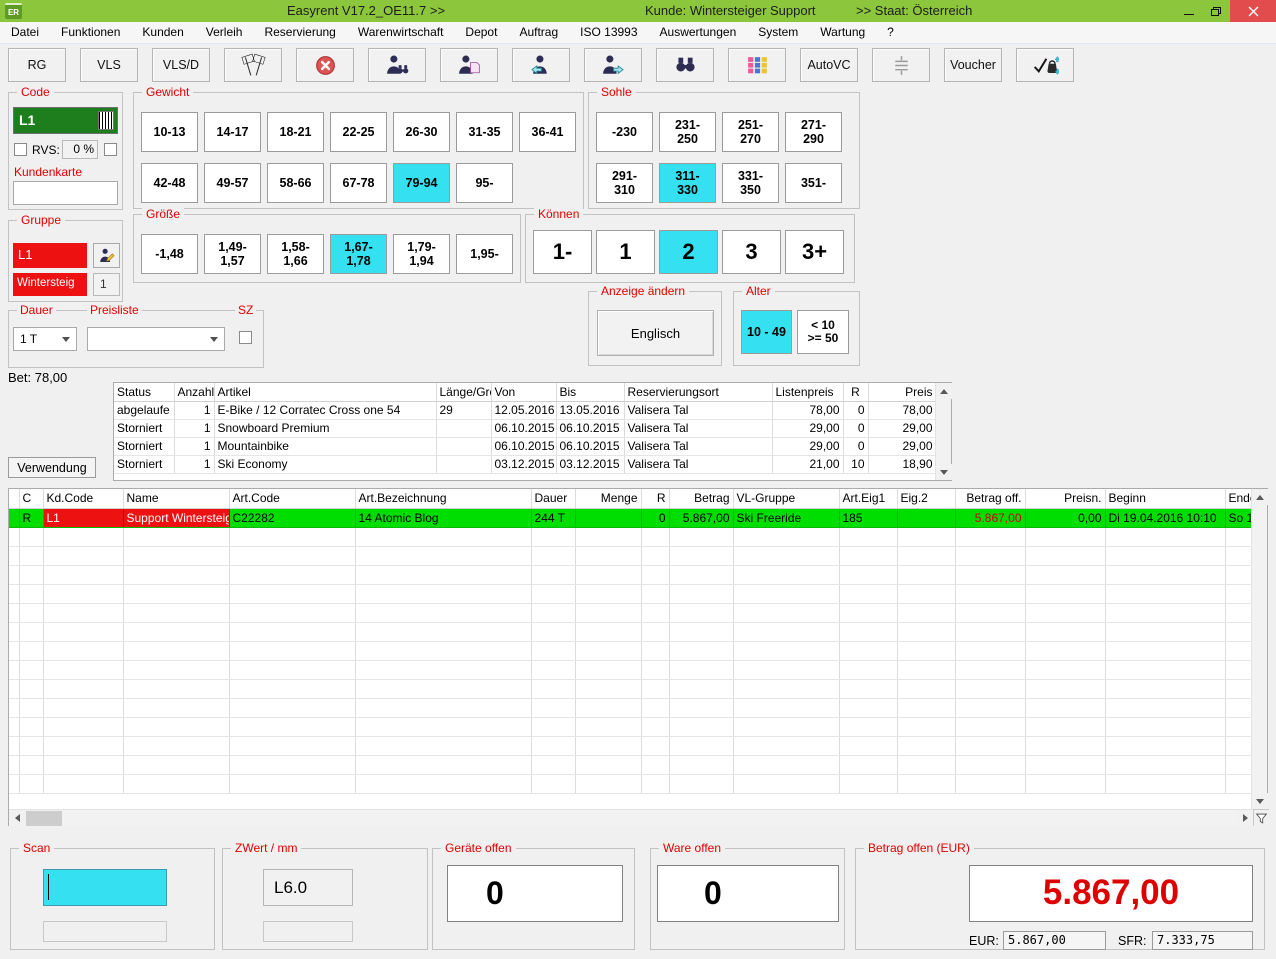 This screenshot has height=959, width=1276. Describe the element at coordinates (90, 32) in the screenshot. I see `menu-item: Funktionen` at that location.